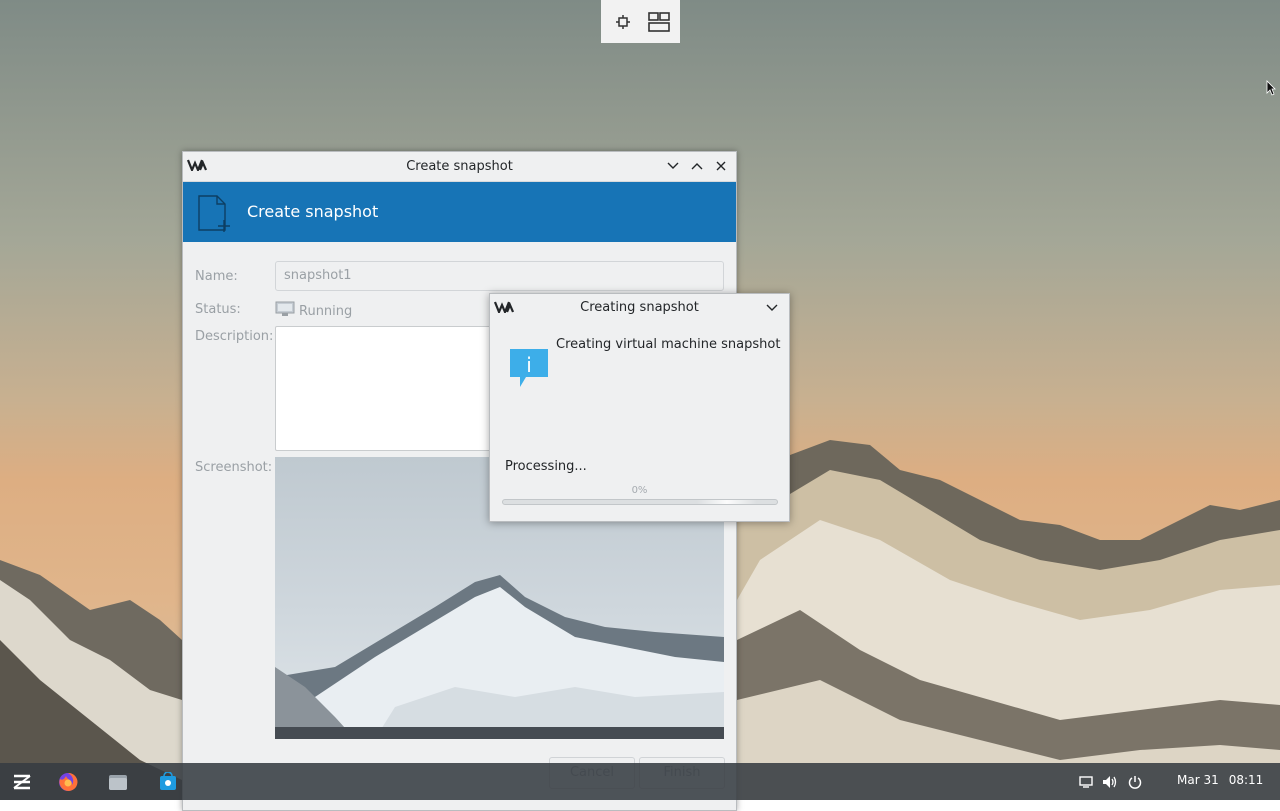 The width and height of the screenshot is (1280, 811). What do you see at coordinates (529, 365) in the screenshot?
I see `svg-text: i` at bounding box center [529, 365].